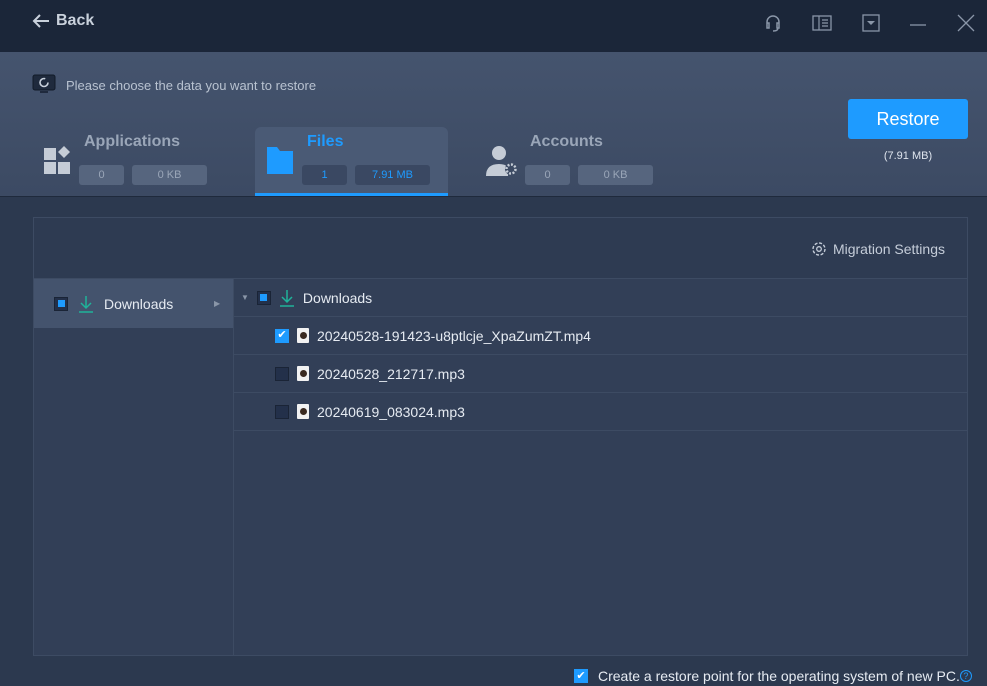  Describe the element at coordinates (773, 23) in the screenshot. I see `headset-icon` at that location.